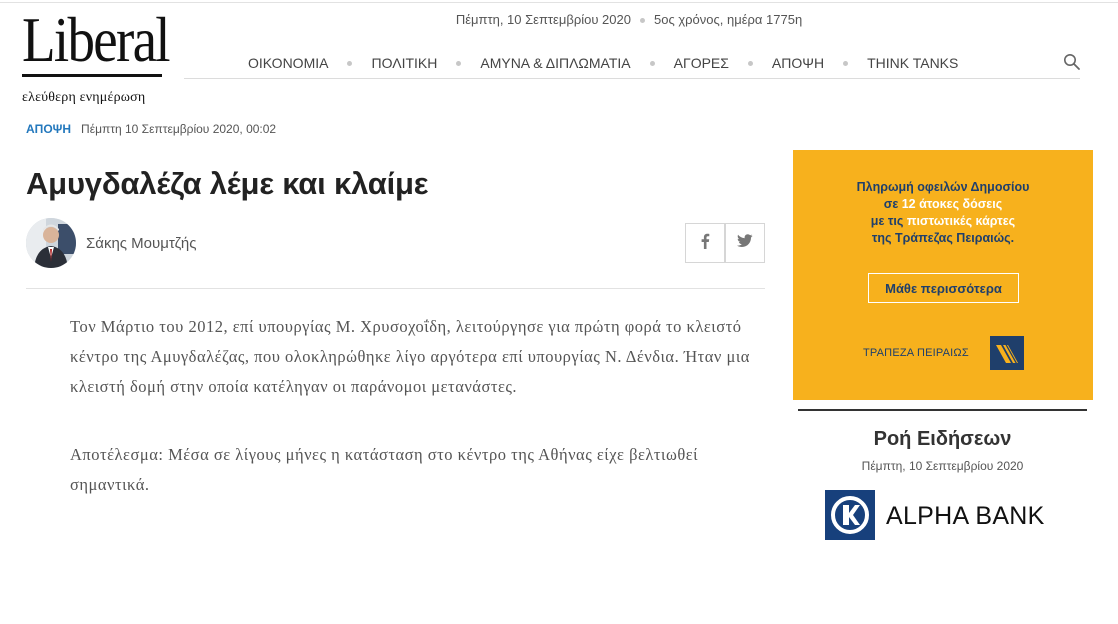  Describe the element at coordinates (942, 439) in the screenshot. I see `news-feed-title: Ροή Ειδήσεων` at that location.